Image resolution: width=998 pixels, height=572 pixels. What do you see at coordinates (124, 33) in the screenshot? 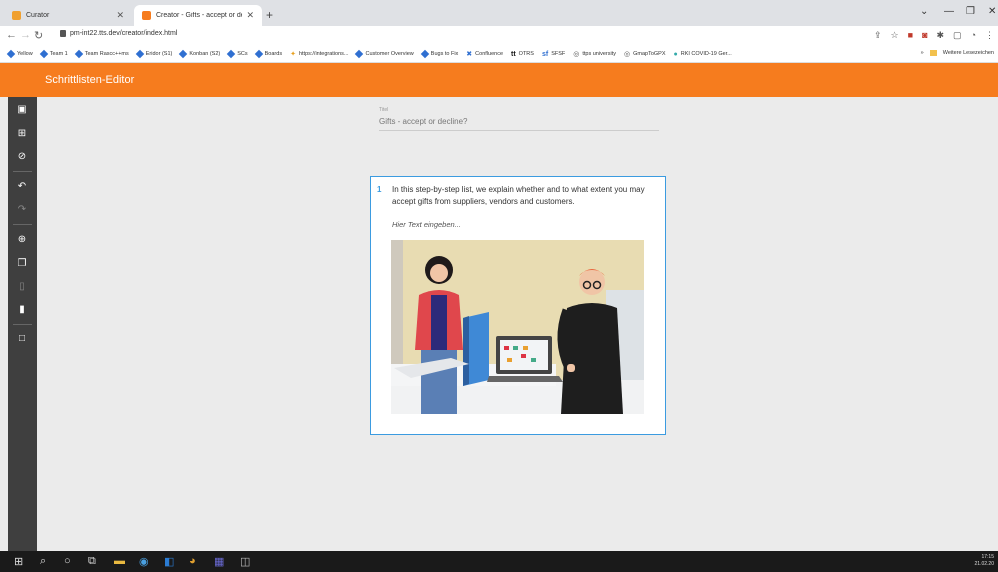
I see `url-text: pm-int22.tts.dev/creator/index.html` at bounding box center [124, 33].